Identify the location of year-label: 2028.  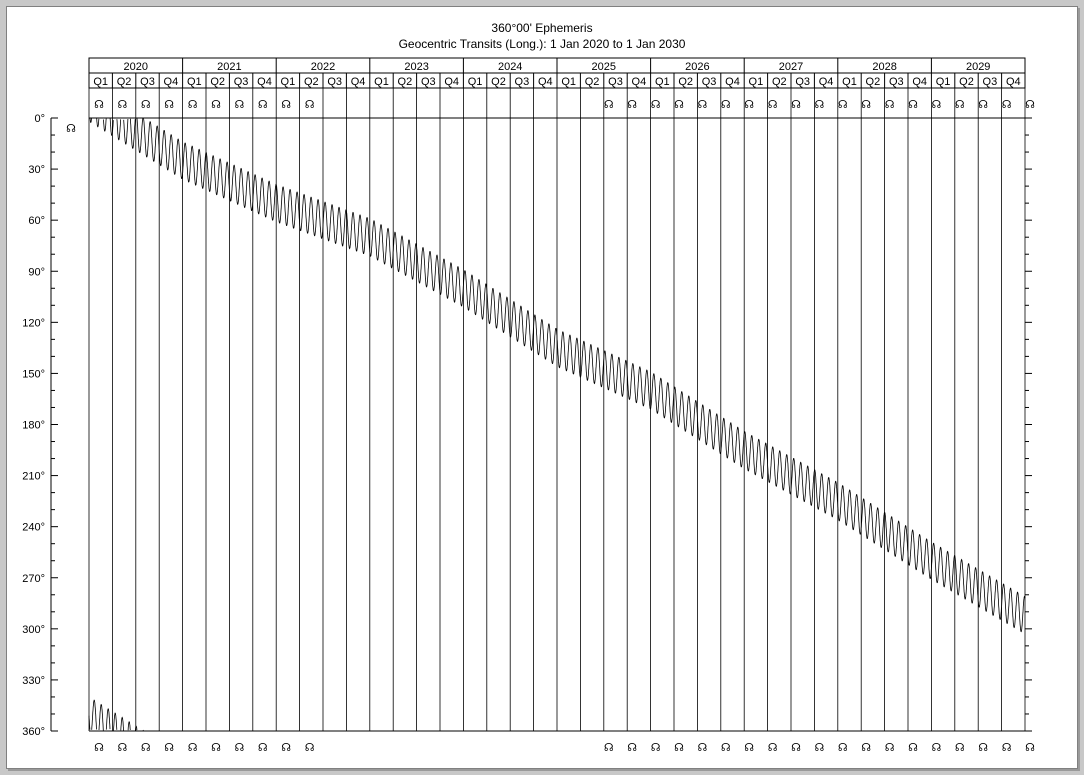
(884, 67).